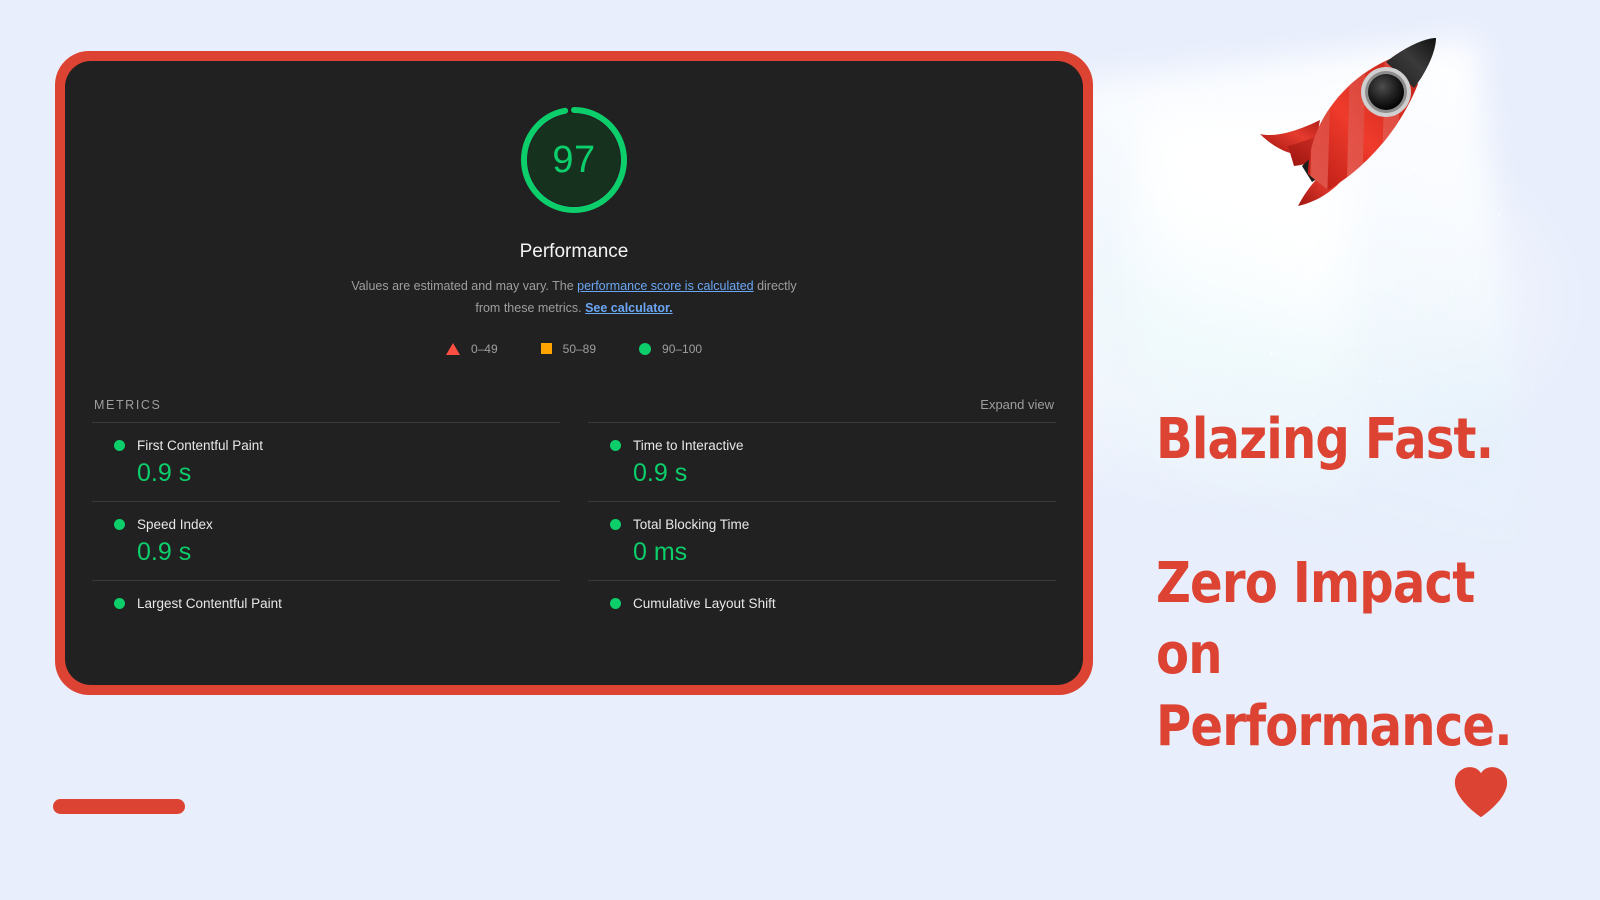 Image resolution: width=1600 pixels, height=900 pixels. Describe the element at coordinates (665, 286) in the screenshot. I see `performance-score-calculated-link: performance score is calculated` at that location.